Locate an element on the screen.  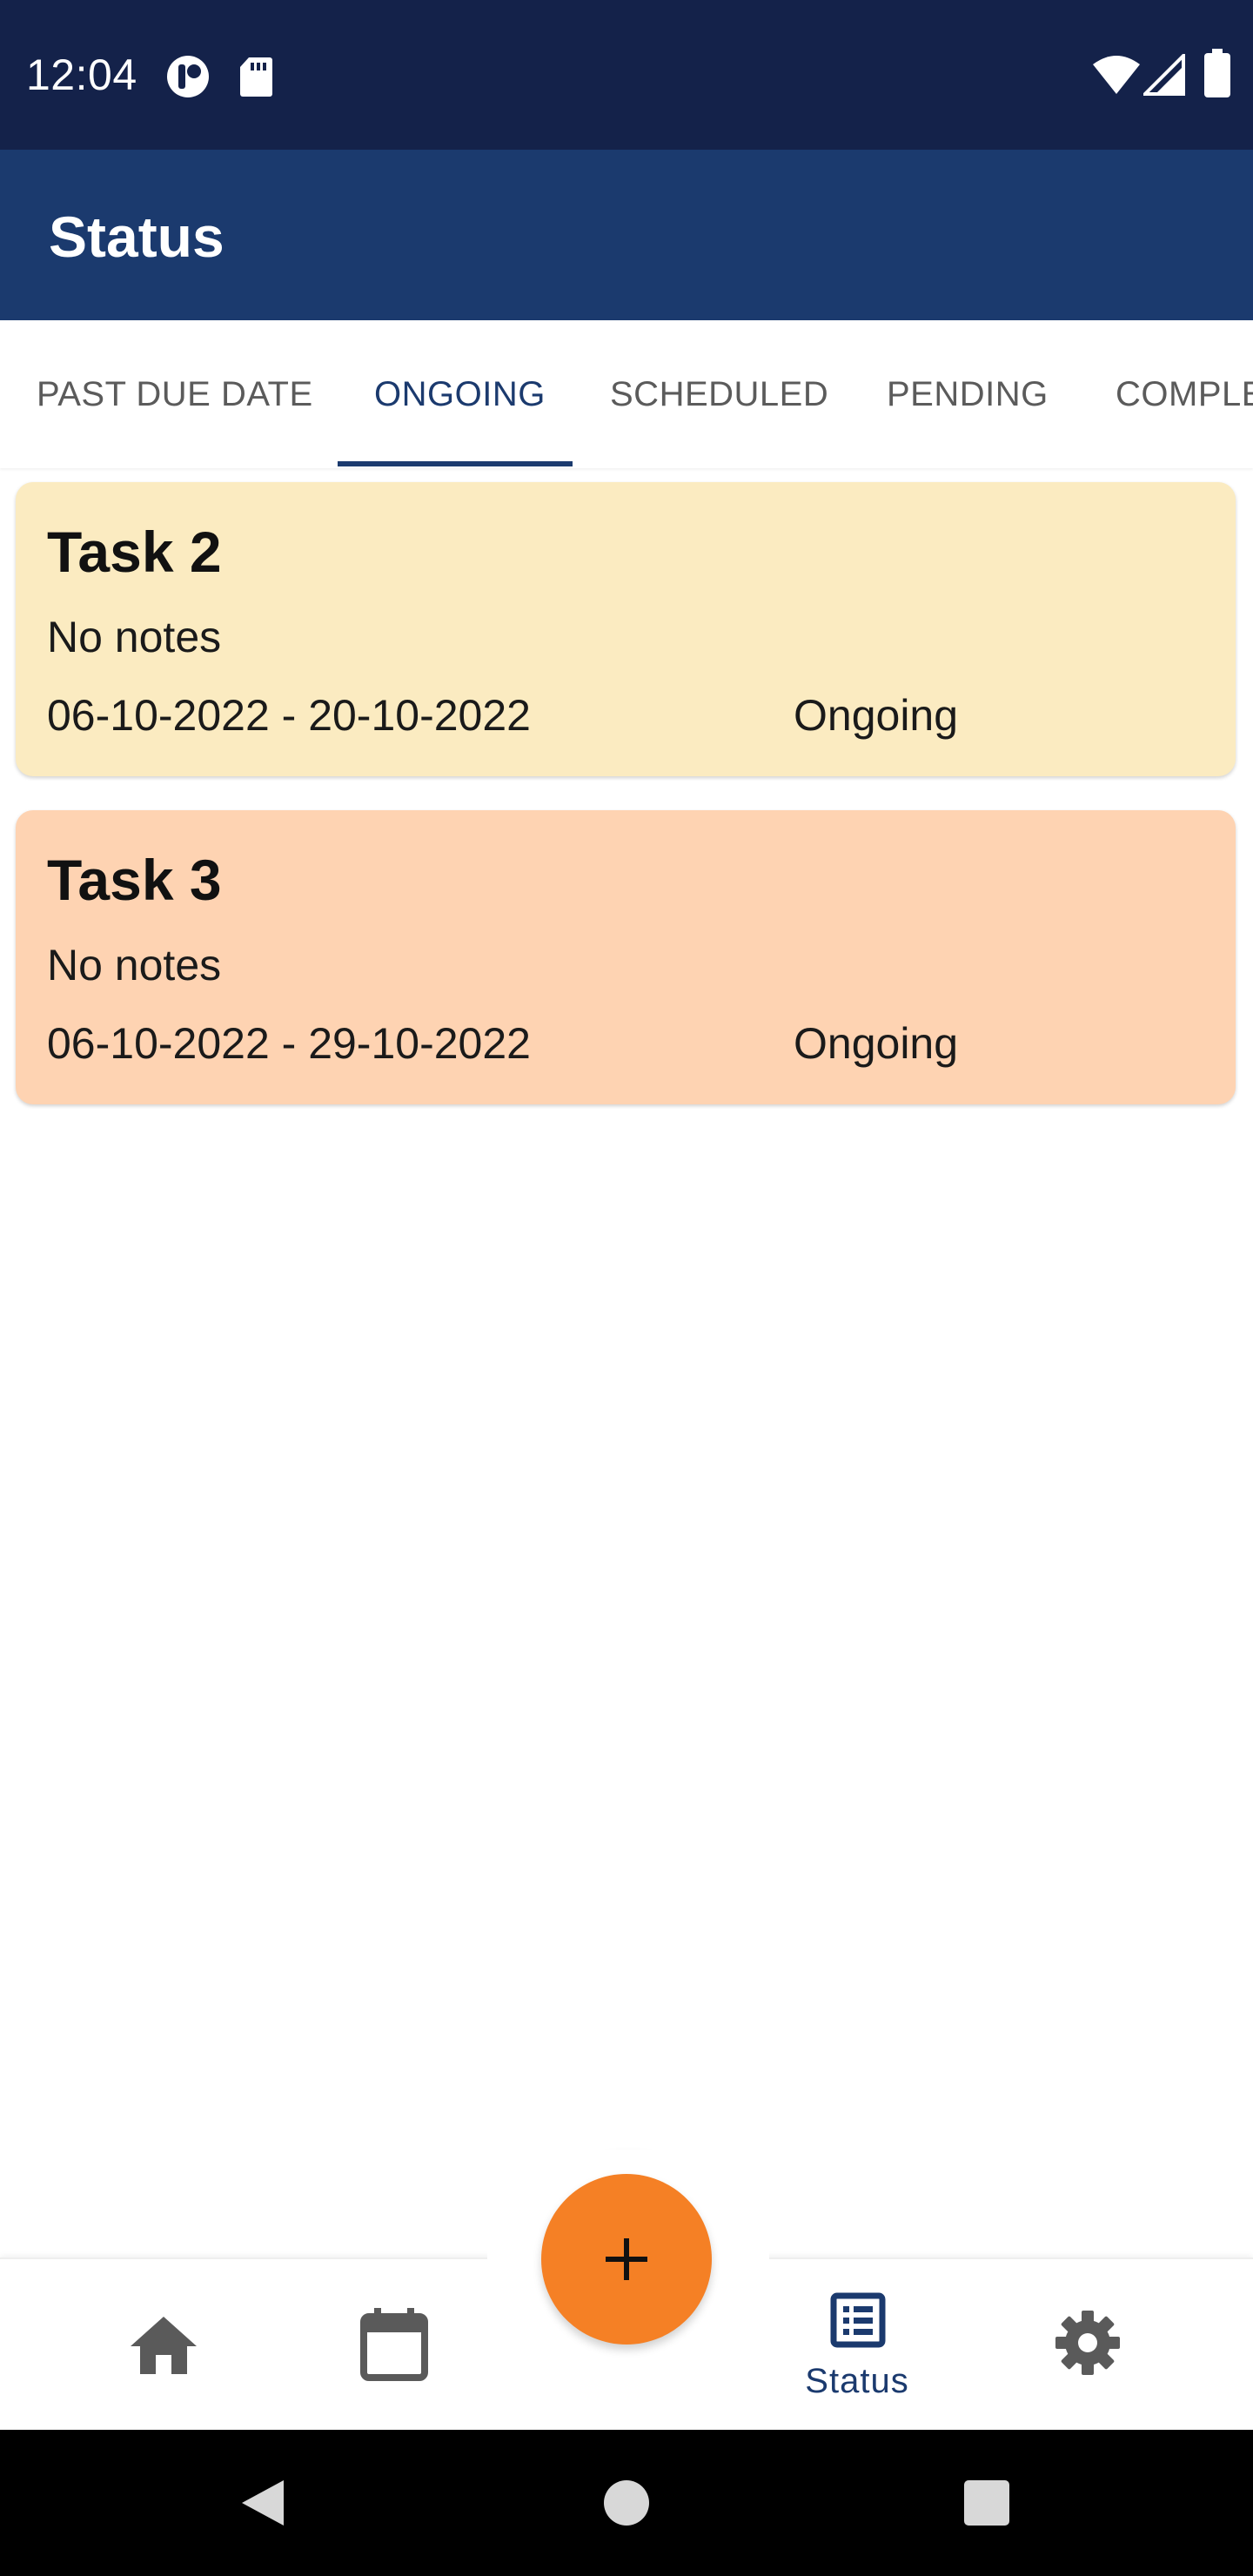
task-date-range: 06-10-2022 - 29-10-2022 is located at coordinates (289, 1043).